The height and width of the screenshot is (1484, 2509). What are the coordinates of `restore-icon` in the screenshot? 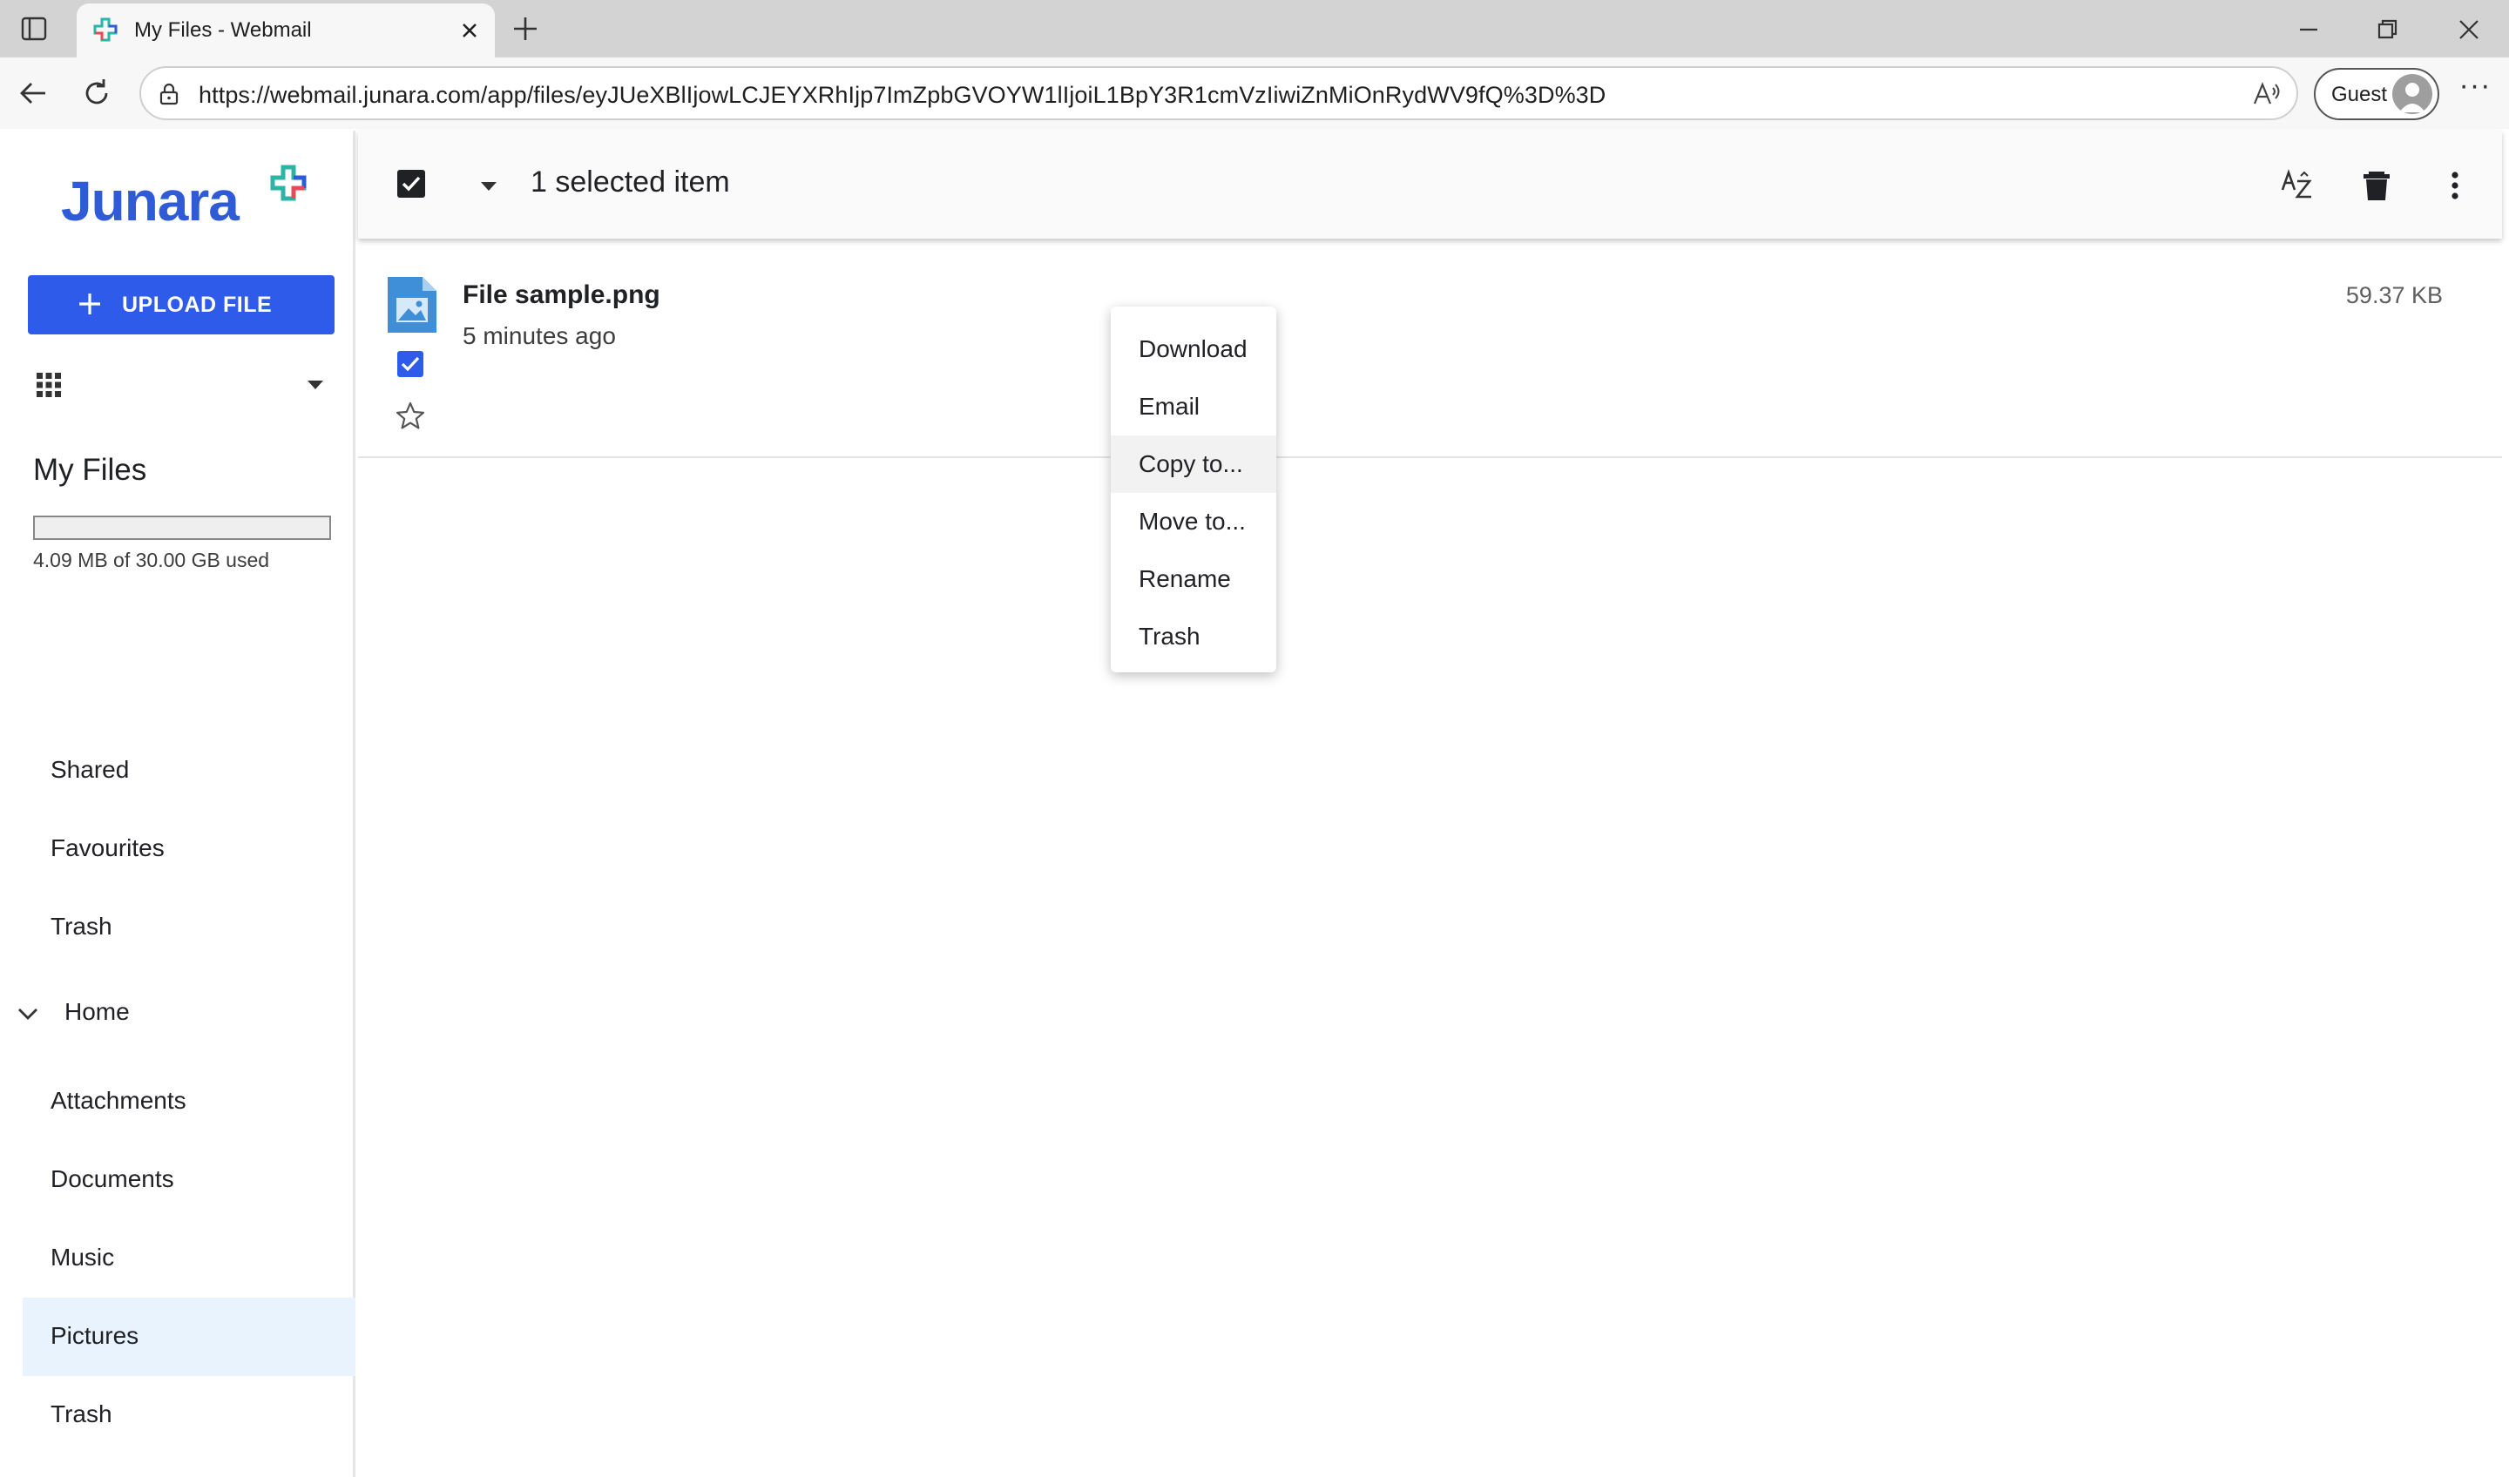 It's located at (2387, 30).